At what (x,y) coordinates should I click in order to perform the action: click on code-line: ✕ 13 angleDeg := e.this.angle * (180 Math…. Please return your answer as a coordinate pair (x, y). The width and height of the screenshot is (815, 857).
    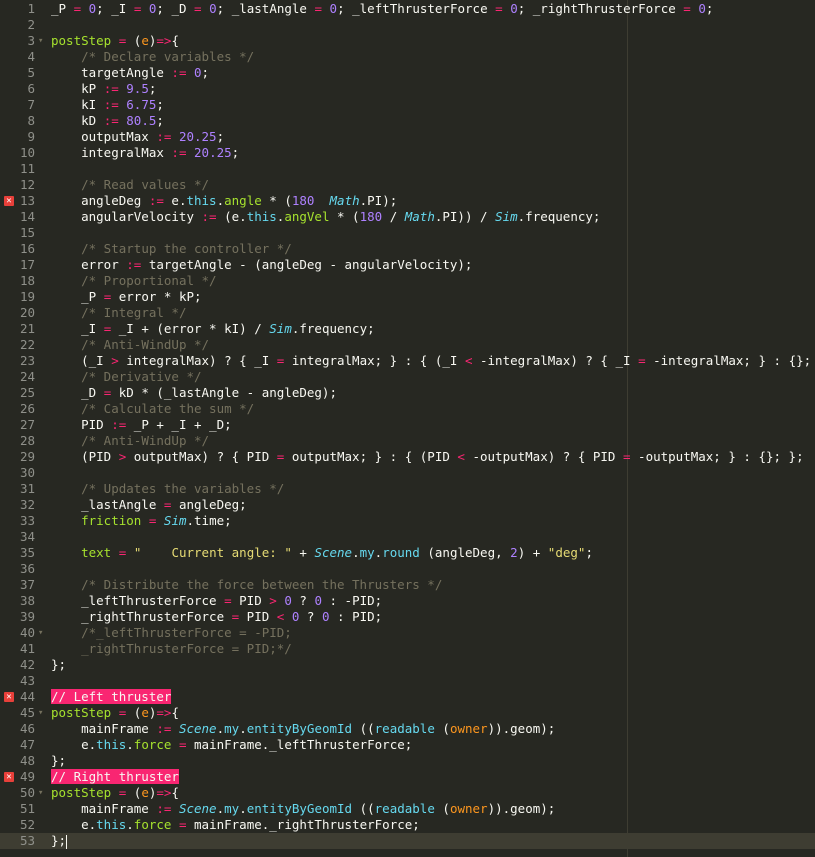
    Looking at the image, I should click on (407, 201).